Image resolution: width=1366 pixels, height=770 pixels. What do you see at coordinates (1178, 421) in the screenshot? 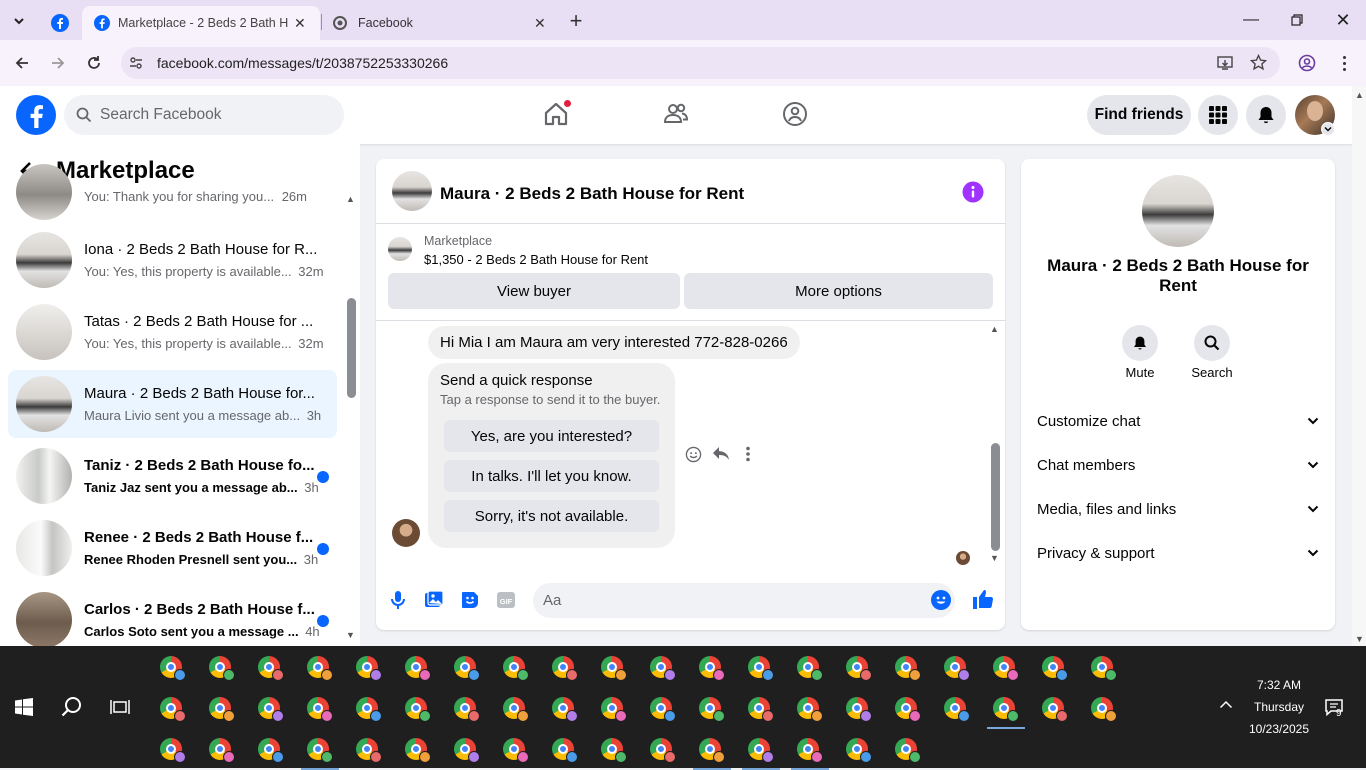
I see `customize-chat-section: Customize chat` at bounding box center [1178, 421].